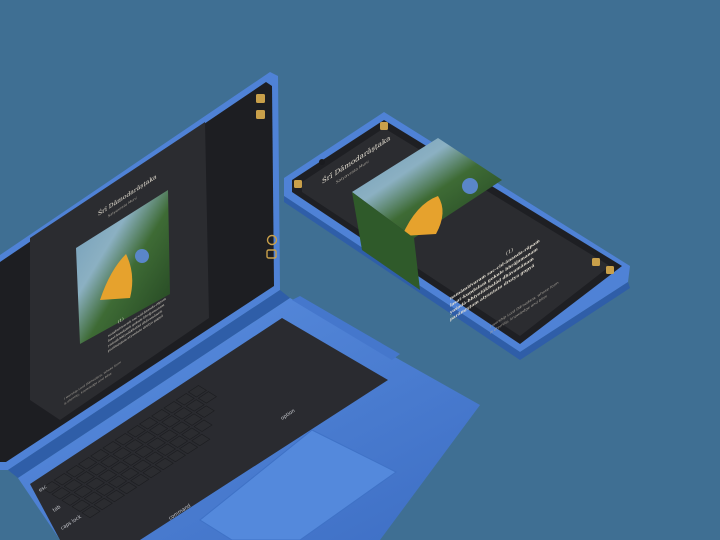  I want to click on phone-zoom-icon, so click(596, 262).